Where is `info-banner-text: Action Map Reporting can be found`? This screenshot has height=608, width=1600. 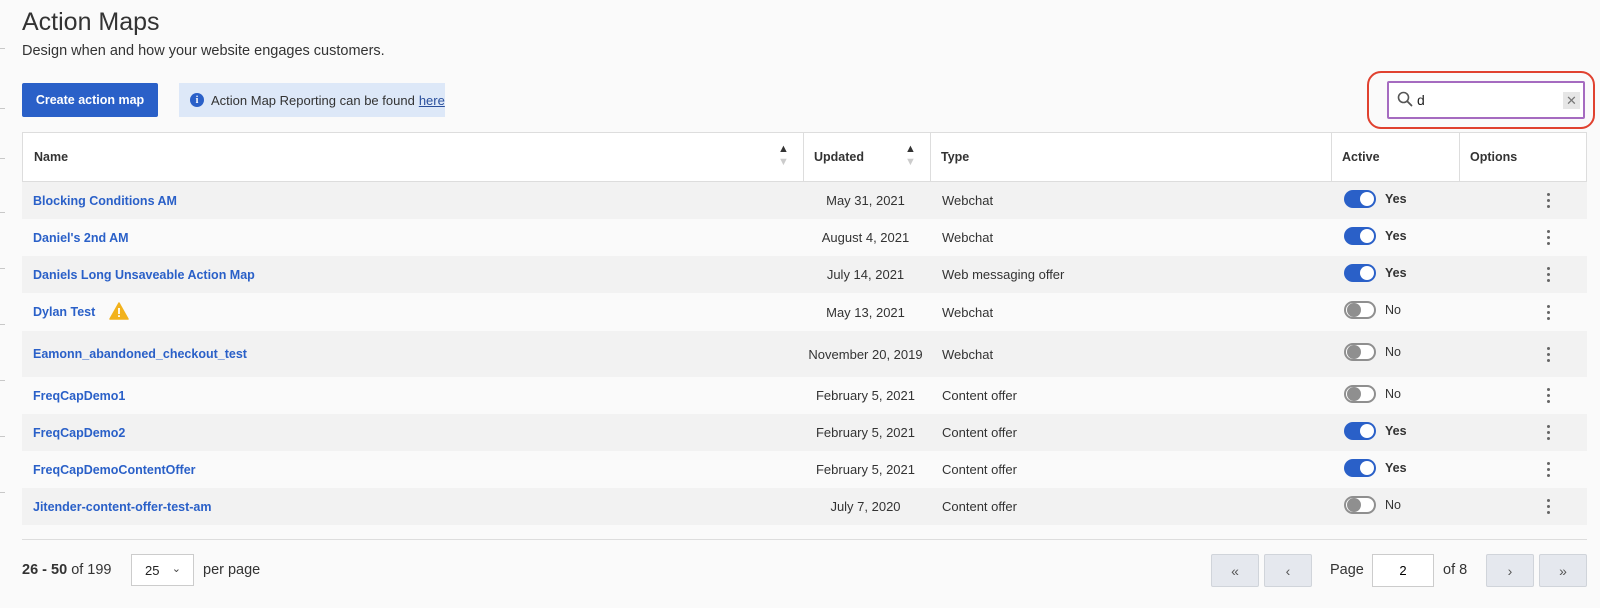 info-banner-text: Action Map Reporting can be found is located at coordinates (313, 100).